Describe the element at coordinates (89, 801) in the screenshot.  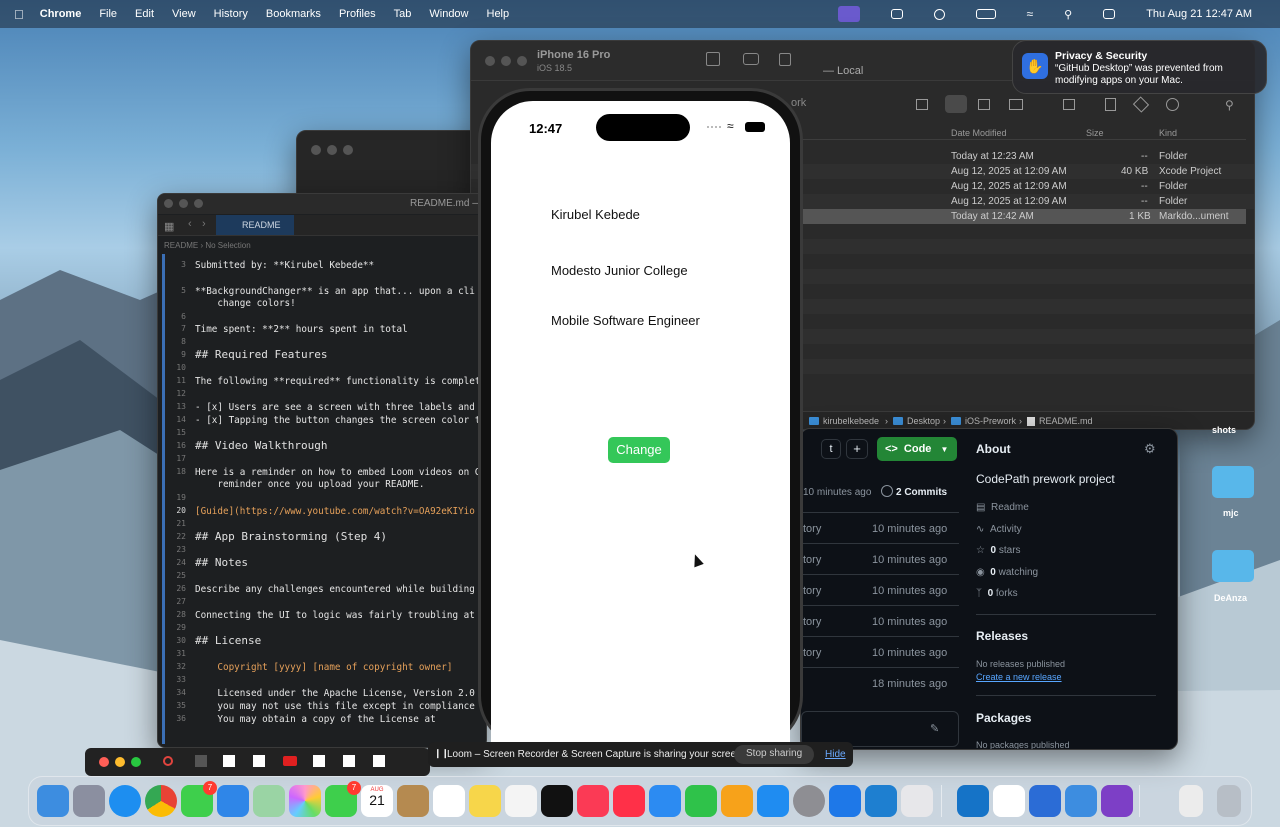
I see `launchpad-icon` at that location.